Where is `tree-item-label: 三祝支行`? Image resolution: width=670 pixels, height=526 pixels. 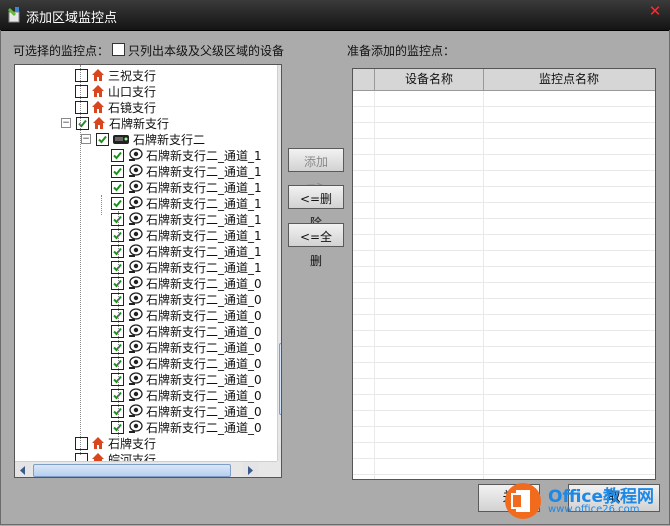 tree-item-label: 三祝支行 is located at coordinates (132, 75).